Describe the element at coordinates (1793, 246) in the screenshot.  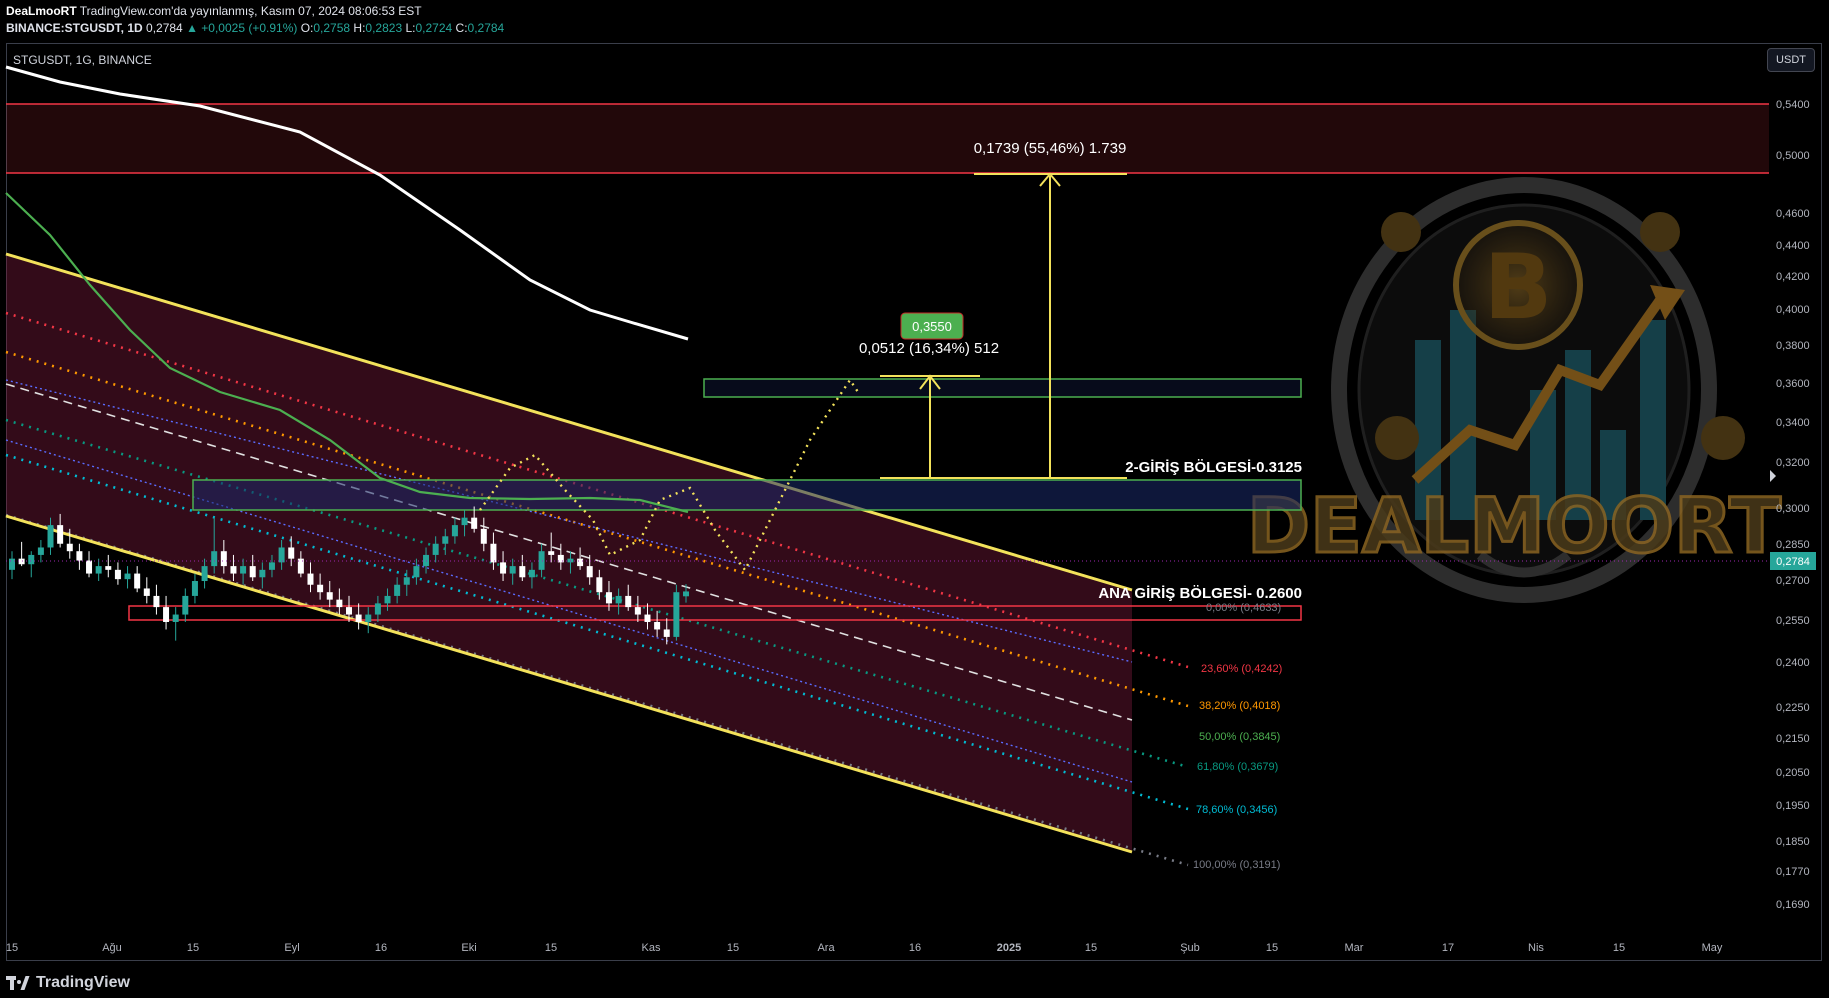
I see `y-tick-label: 0,4400` at that location.